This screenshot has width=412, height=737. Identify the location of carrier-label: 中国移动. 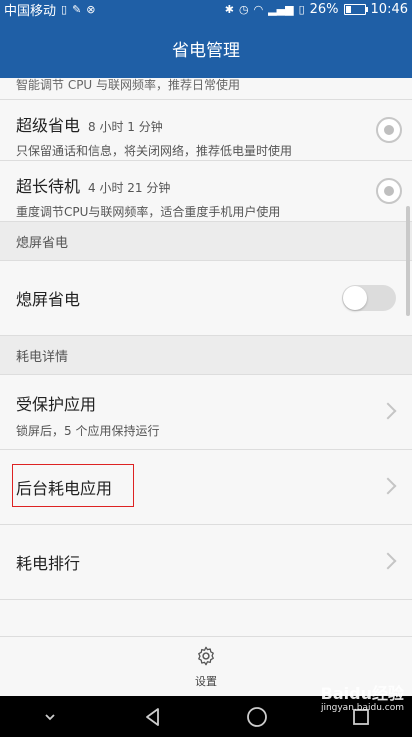
(30, 11).